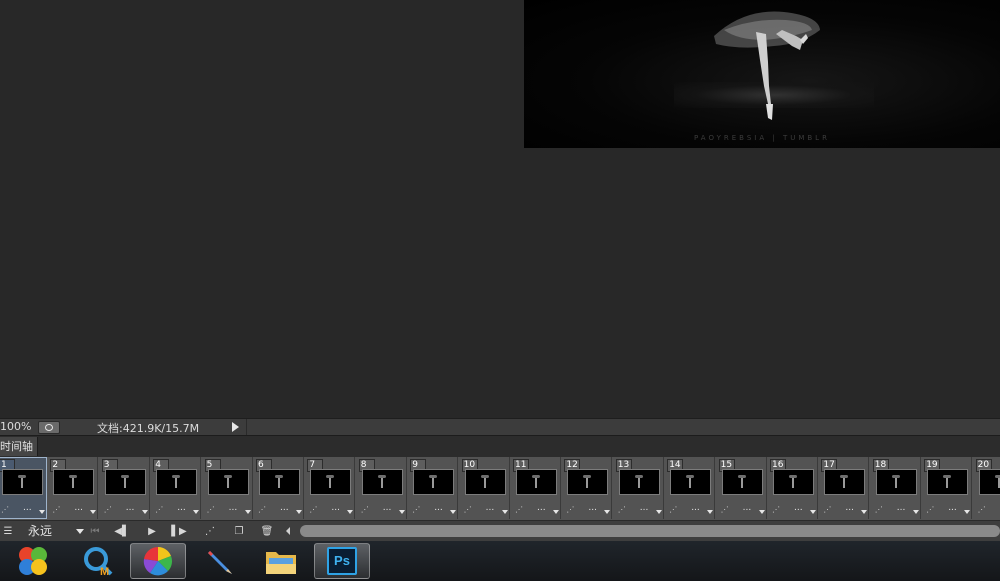 This screenshot has height=581, width=1000. What do you see at coordinates (53, 531) in the screenshot?
I see `loop-options-select: 永远` at bounding box center [53, 531].